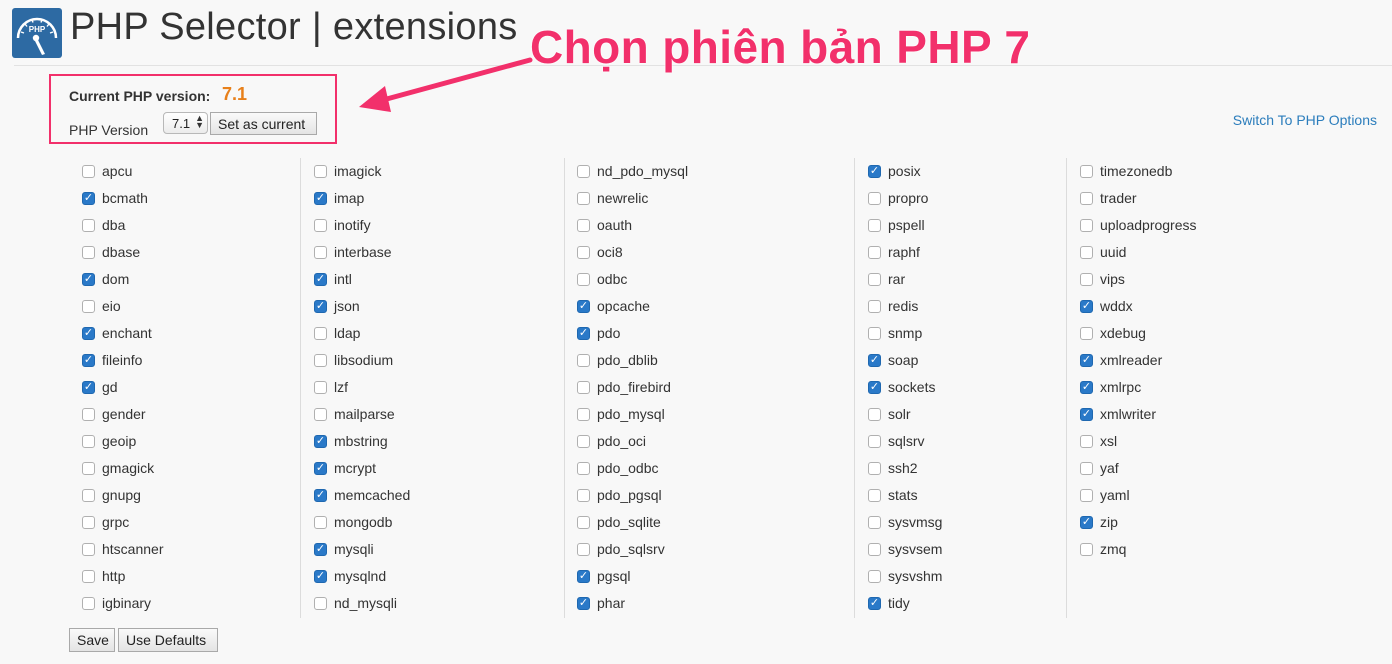 Image resolution: width=1392 pixels, height=664 pixels. I want to click on save-button: Save, so click(92, 640).